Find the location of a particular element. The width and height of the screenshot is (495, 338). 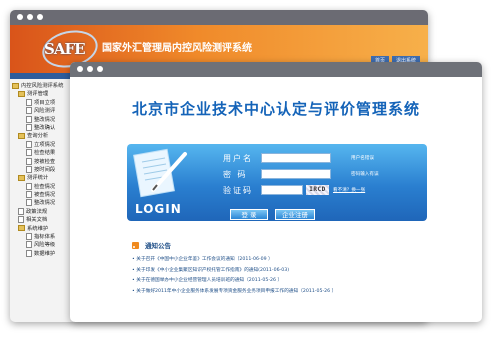

notice-item: • 关于召开《中国中小企业年鉴》工作会议的通知（2011-06-09 ） is located at coordinates (282, 260).